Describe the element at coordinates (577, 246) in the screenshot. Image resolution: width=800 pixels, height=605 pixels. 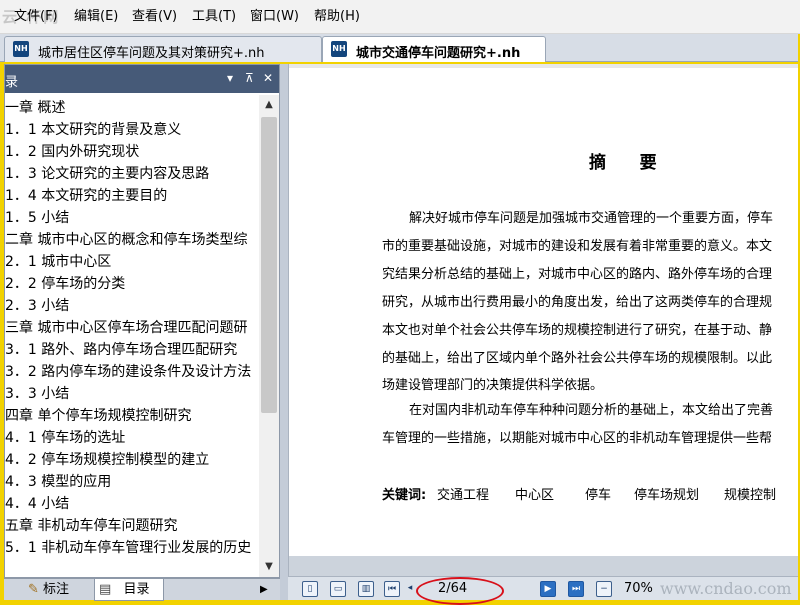
I see `paragraph-line: 市的重要基础设施，对城市的建设和发展有着非常重要的意义。本文` at that location.